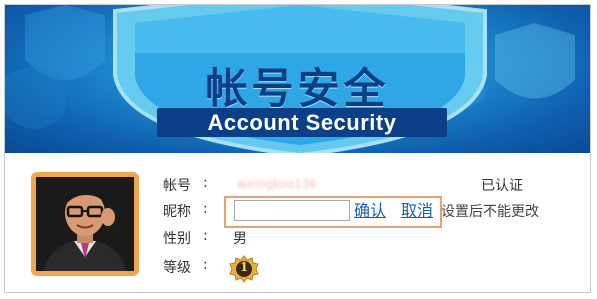  Describe the element at coordinates (177, 239) in the screenshot. I see `gender-label: 性别` at that location.